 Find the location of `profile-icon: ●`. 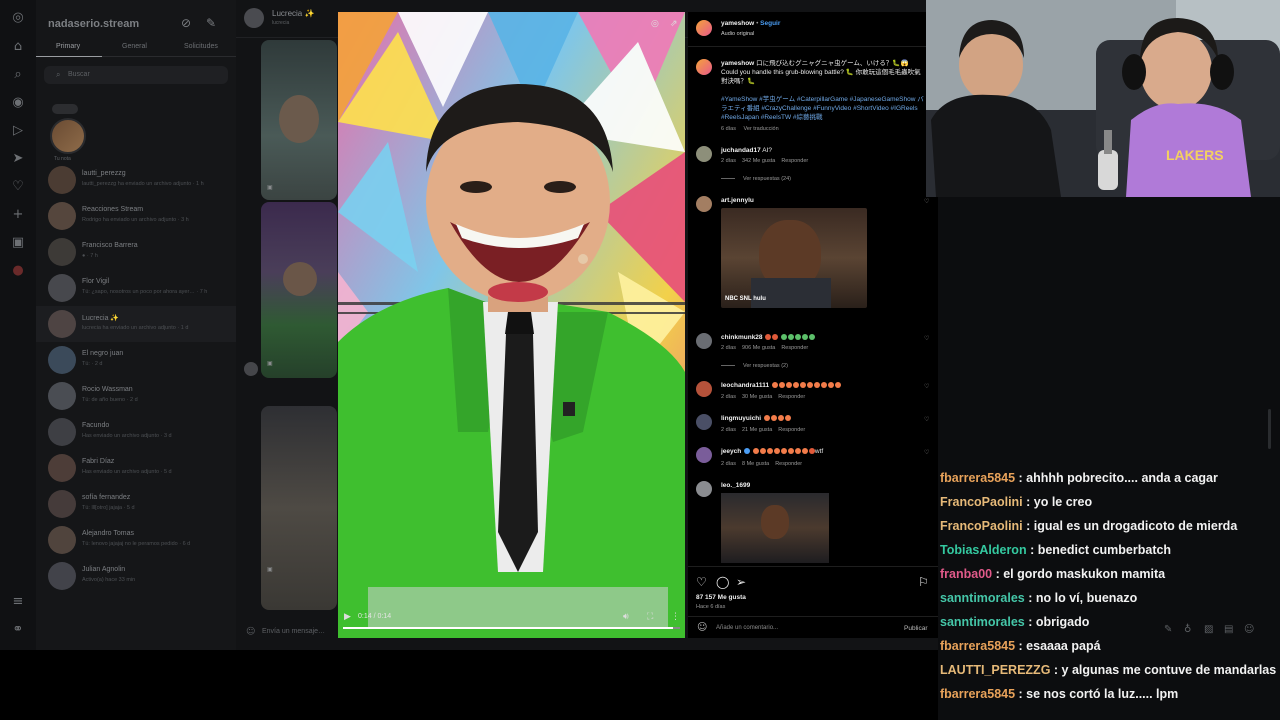

profile-icon: ● is located at coordinates (18, 271).